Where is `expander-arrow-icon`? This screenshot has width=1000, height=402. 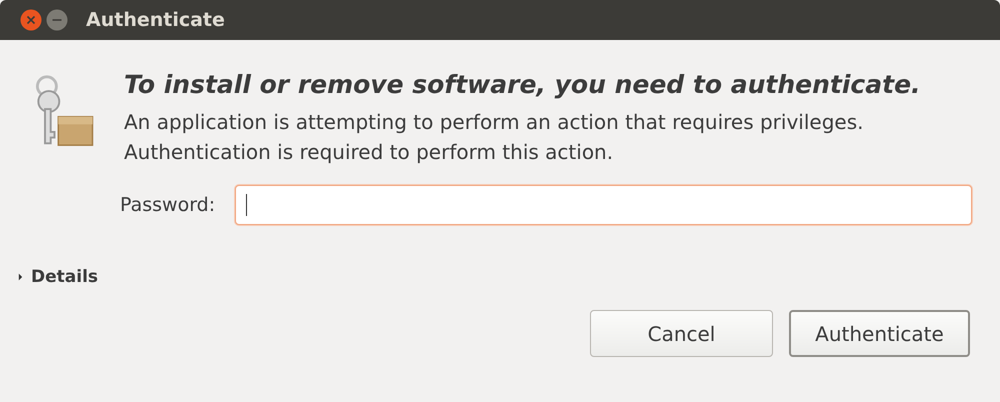 expander-arrow-icon is located at coordinates (20, 277).